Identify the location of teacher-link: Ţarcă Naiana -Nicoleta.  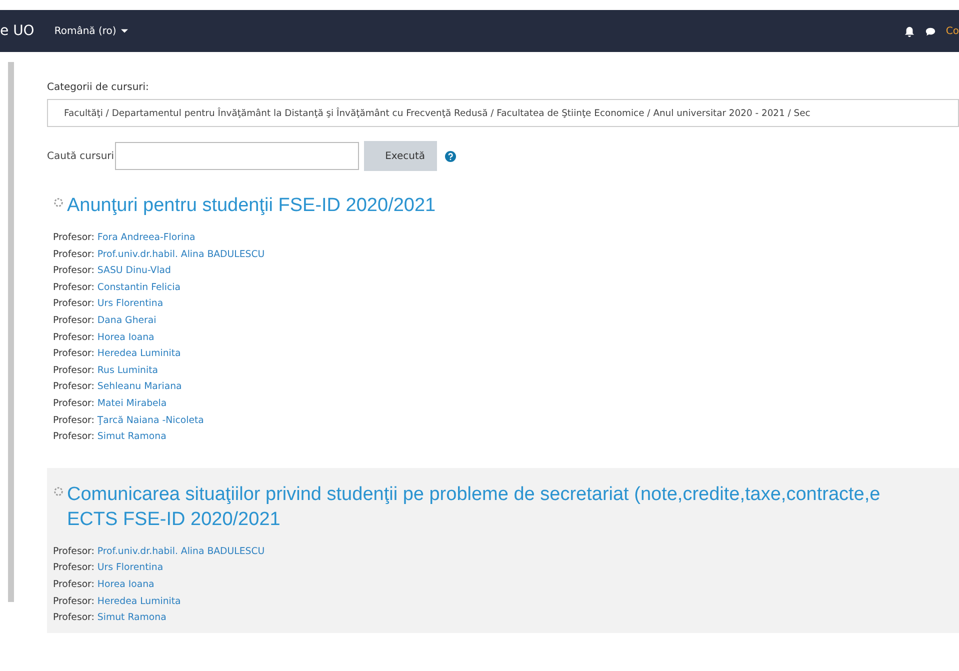
(150, 421).